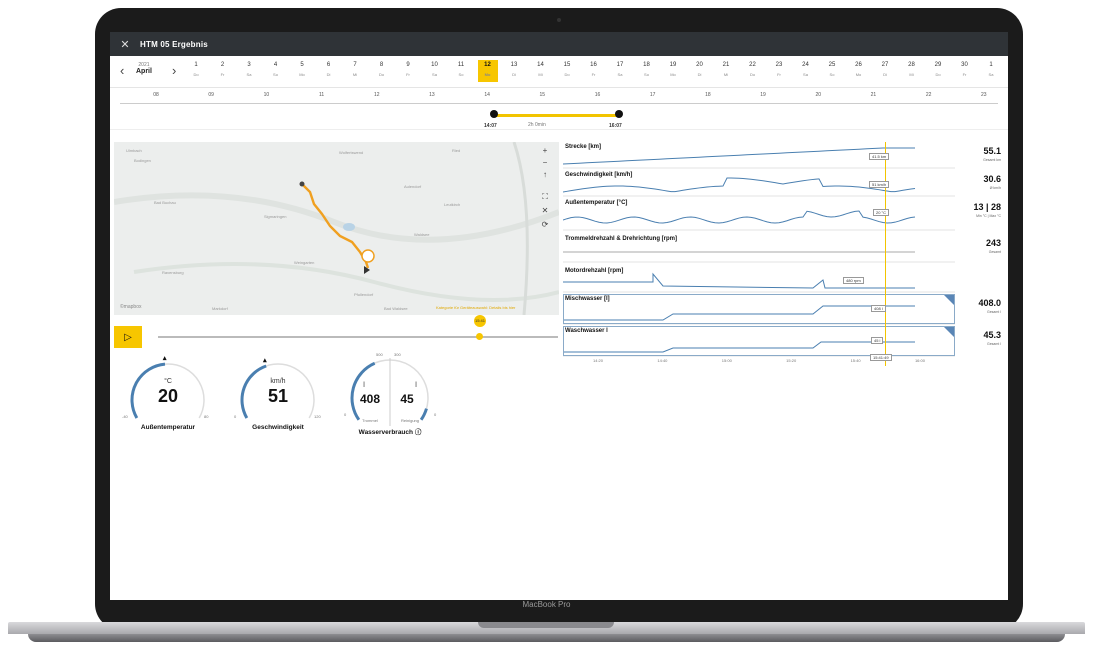 This screenshot has height=650, width=1093. Describe the element at coordinates (965, 71) in the screenshot. I see `day-cell: 30 Fr` at that location.